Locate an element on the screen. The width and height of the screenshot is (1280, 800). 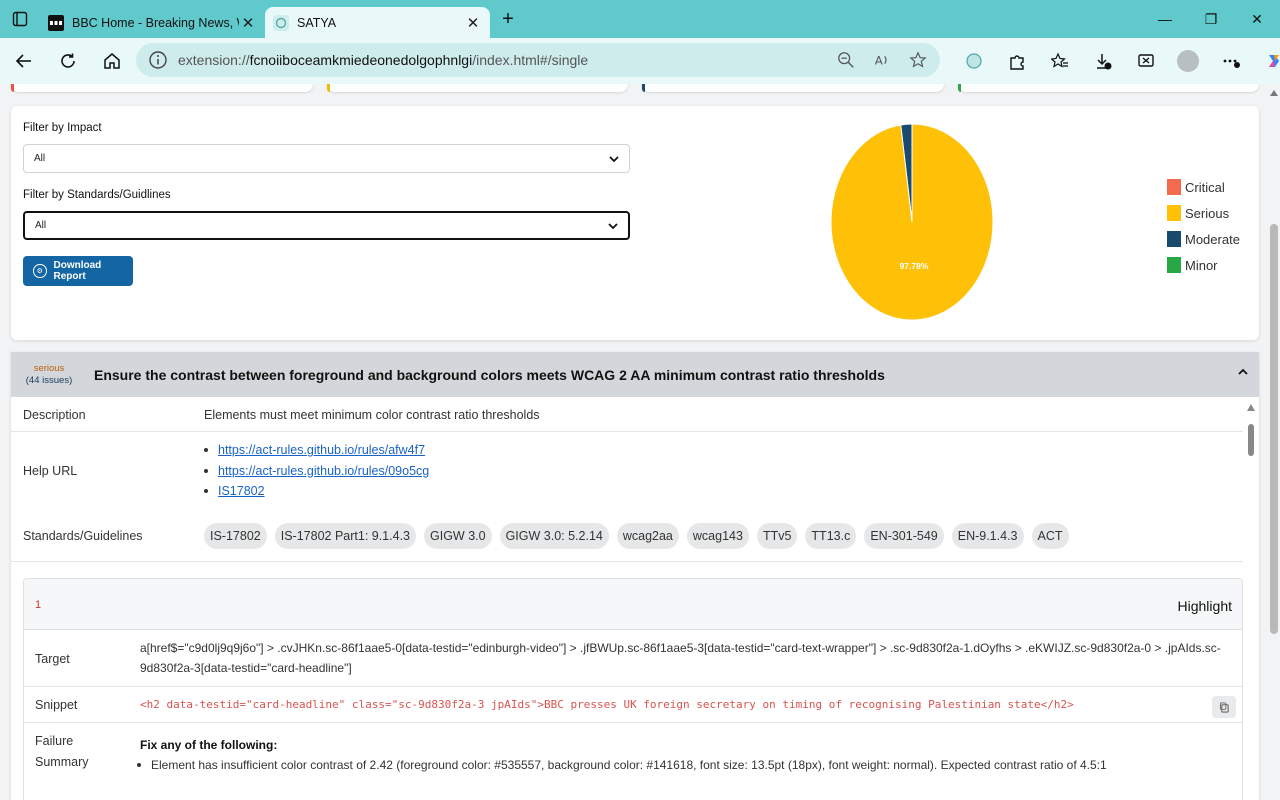
legend-swatch-critical is located at coordinates (1174, 187).